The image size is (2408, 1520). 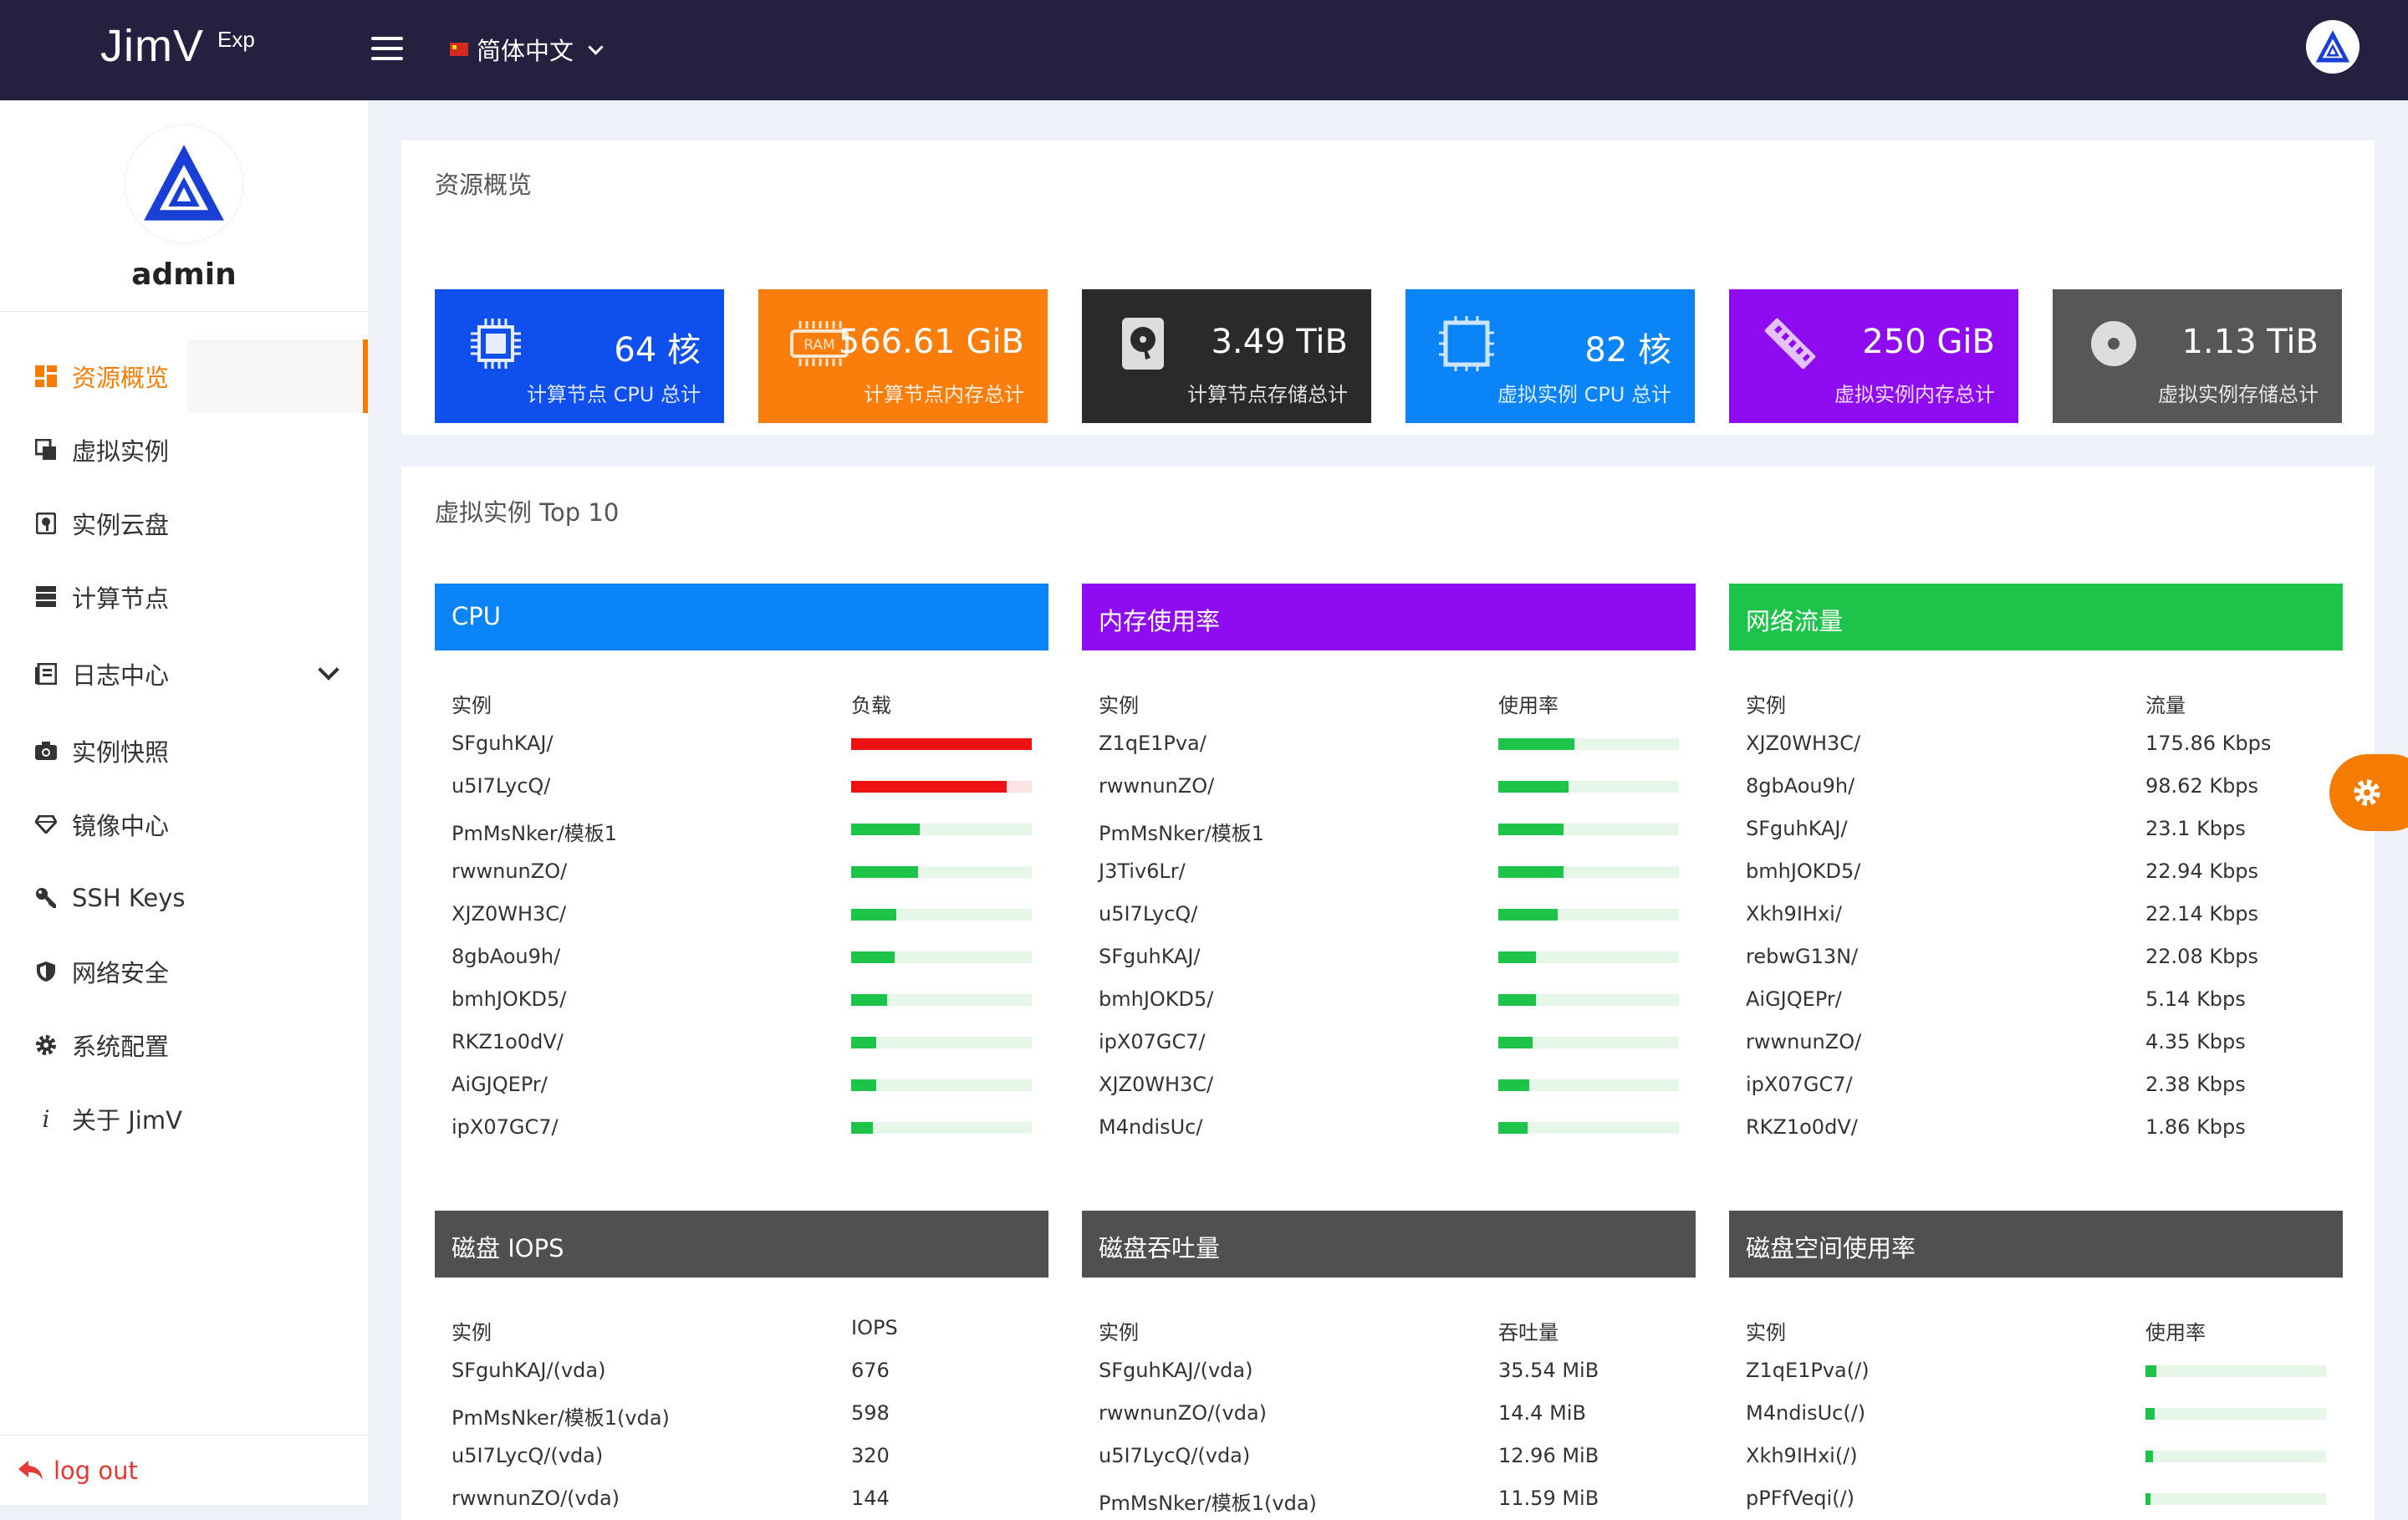 I want to click on table-row-instance: Xkh9IHxi(/), so click(x=1802, y=1455).